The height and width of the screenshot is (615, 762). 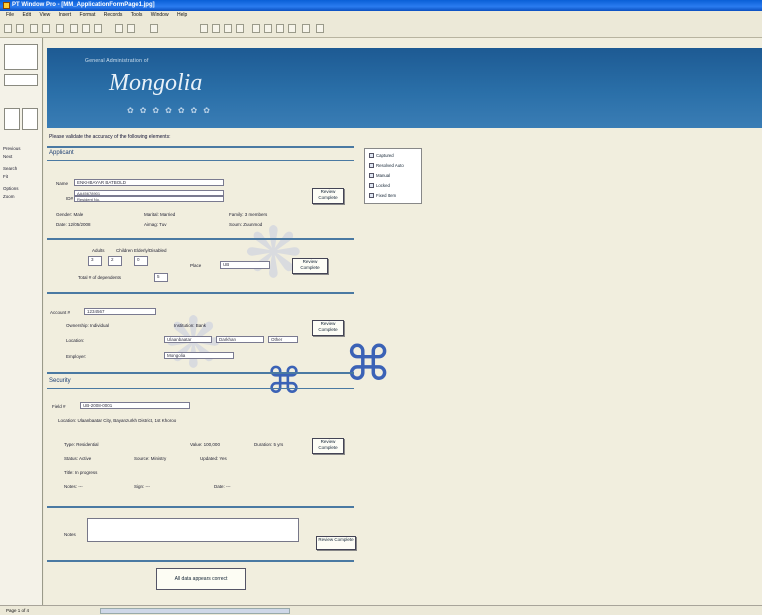 What do you see at coordinates (381, 610) in the screenshot?
I see `status-bar: Page 1 of 4` at bounding box center [381, 610].